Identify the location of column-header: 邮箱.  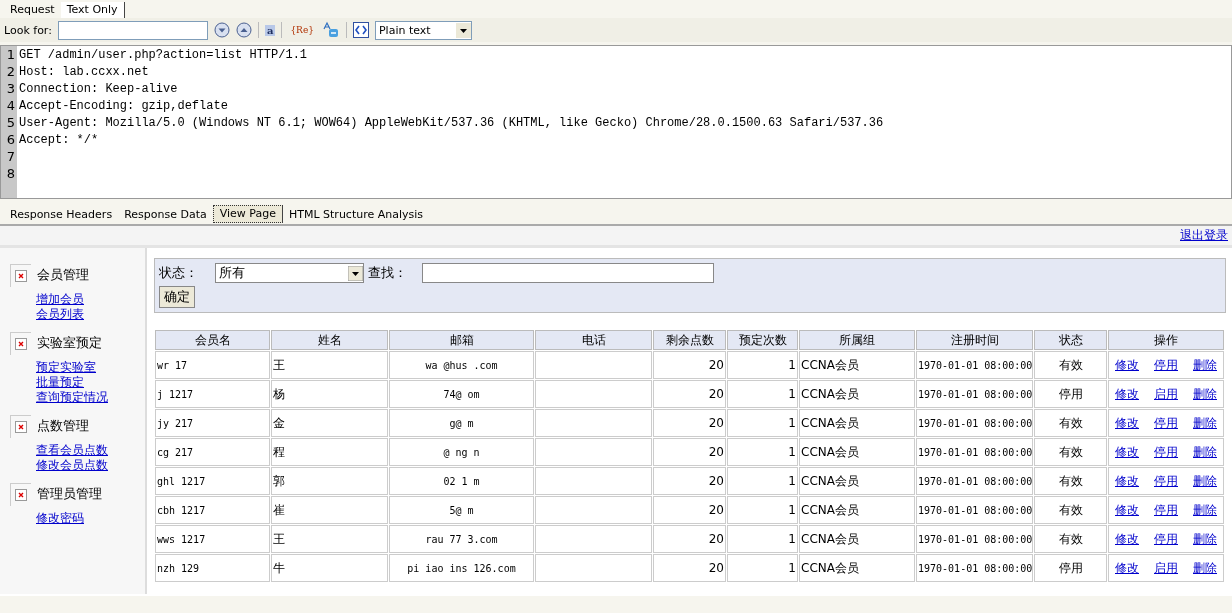
(461, 340).